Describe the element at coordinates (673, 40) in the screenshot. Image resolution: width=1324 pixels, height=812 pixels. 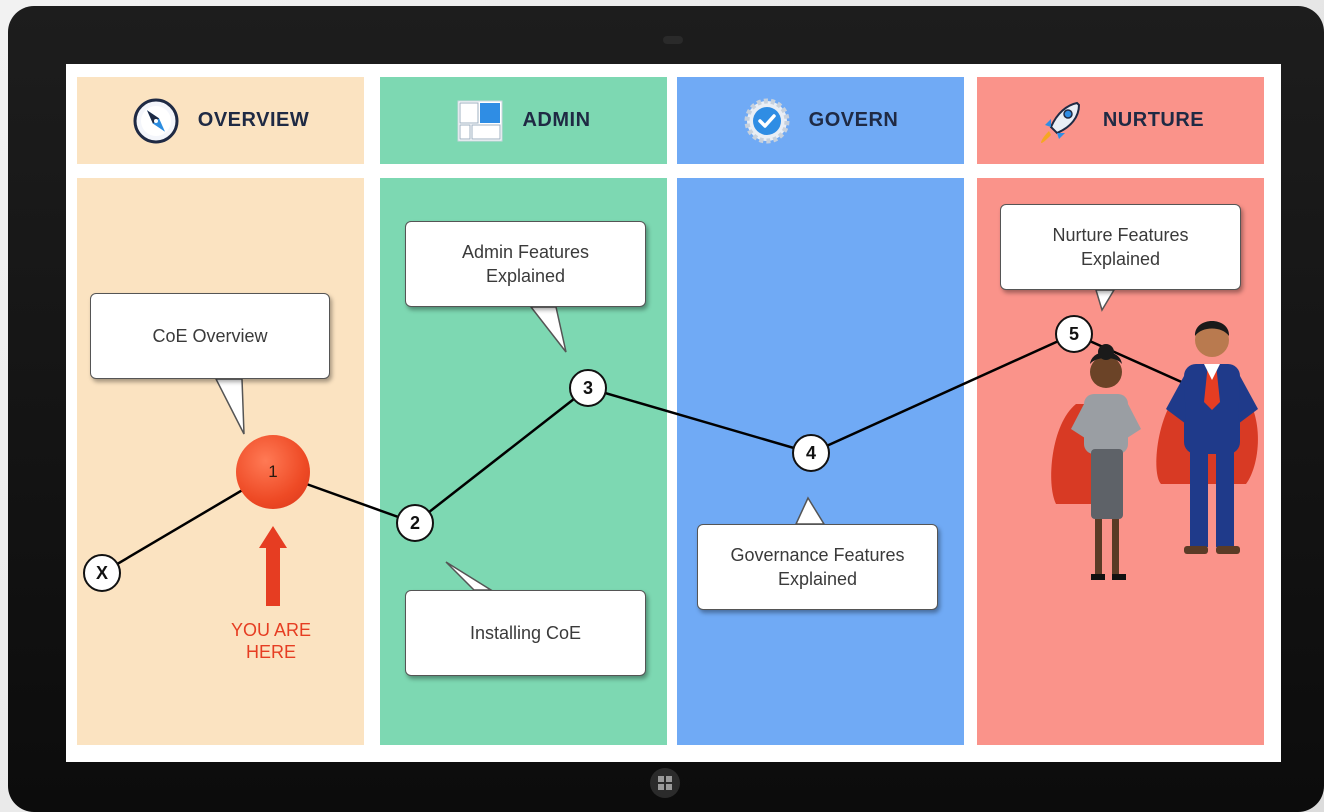
I see `camera-icon` at that location.